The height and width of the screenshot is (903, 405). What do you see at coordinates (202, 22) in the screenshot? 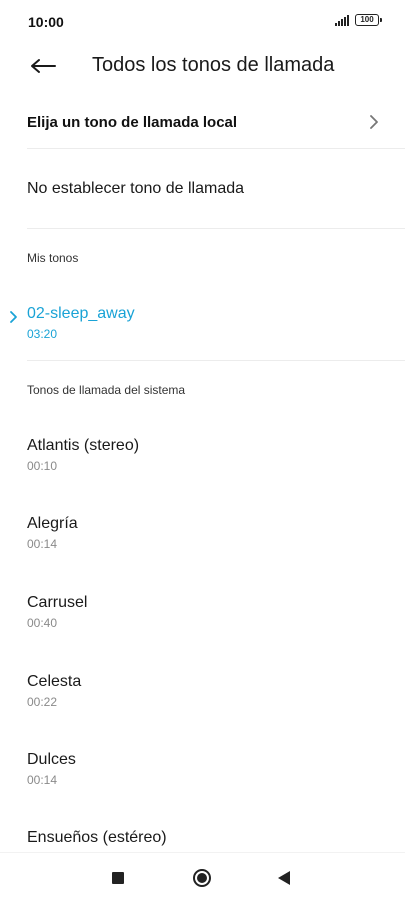
I see `status-bar: 10:00 100` at bounding box center [202, 22].